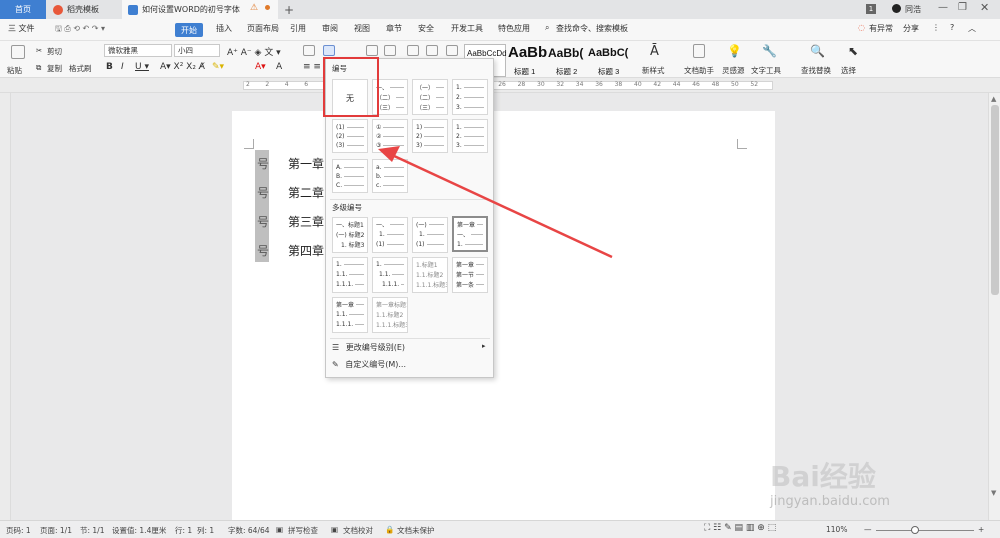 This screenshot has width=1000, height=538. Describe the element at coordinates (432, 50) in the screenshot. I see `line-spacing-icon` at that location.